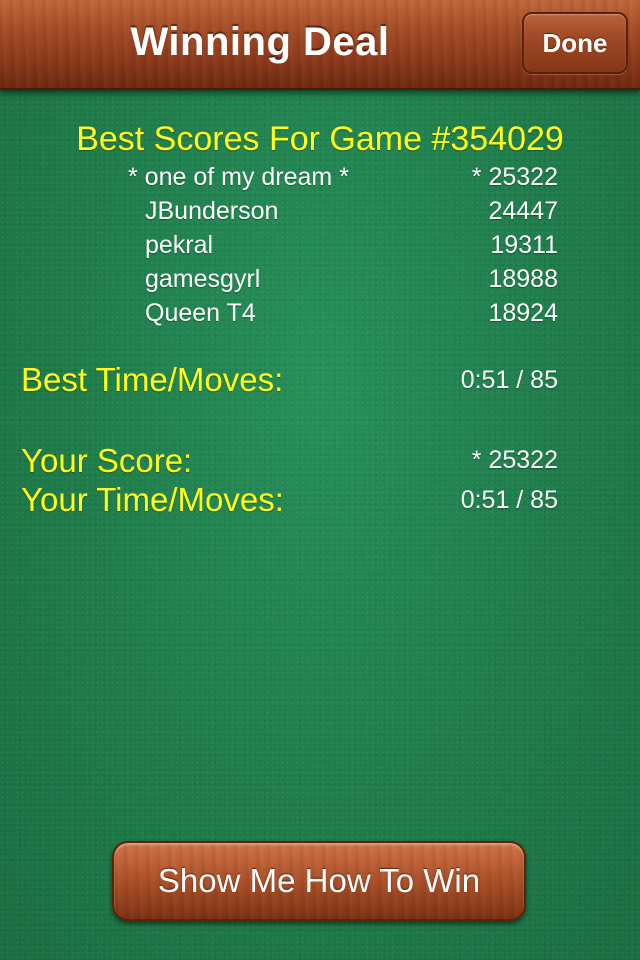  Describe the element at coordinates (523, 313) in the screenshot. I see `score-value: 18924` at that location.